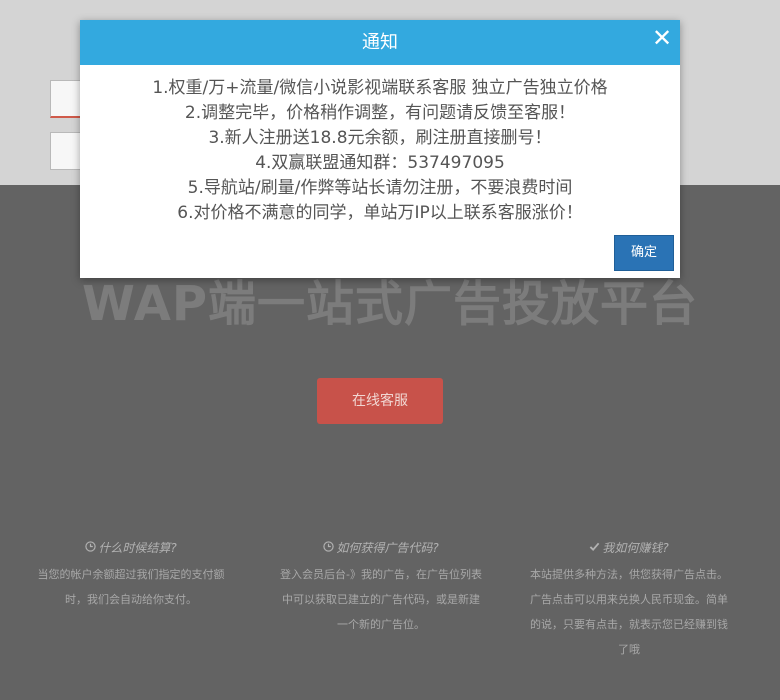  What do you see at coordinates (644, 253) in the screenshot?
I see `confirm-button: 确定` at bounding box center [644, 253].